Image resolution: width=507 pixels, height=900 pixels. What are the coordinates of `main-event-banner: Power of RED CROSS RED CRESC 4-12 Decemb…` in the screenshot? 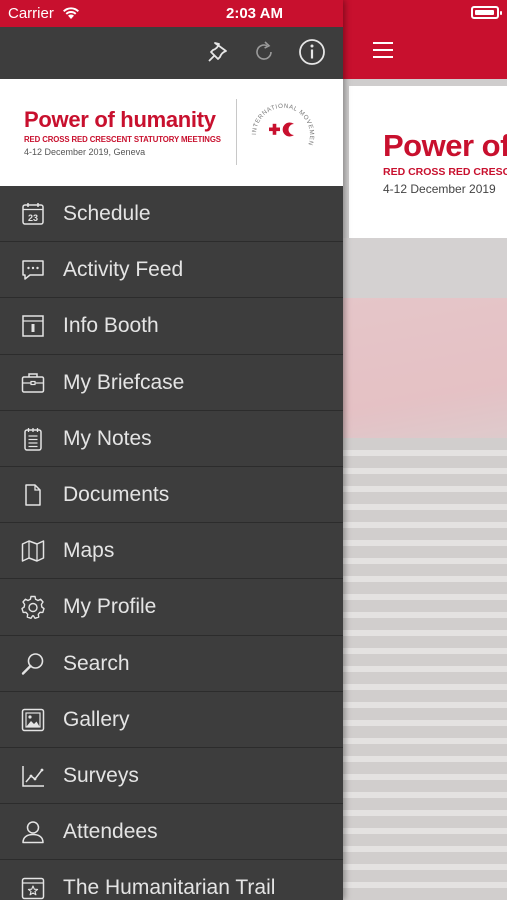 It's located at (428, 162).